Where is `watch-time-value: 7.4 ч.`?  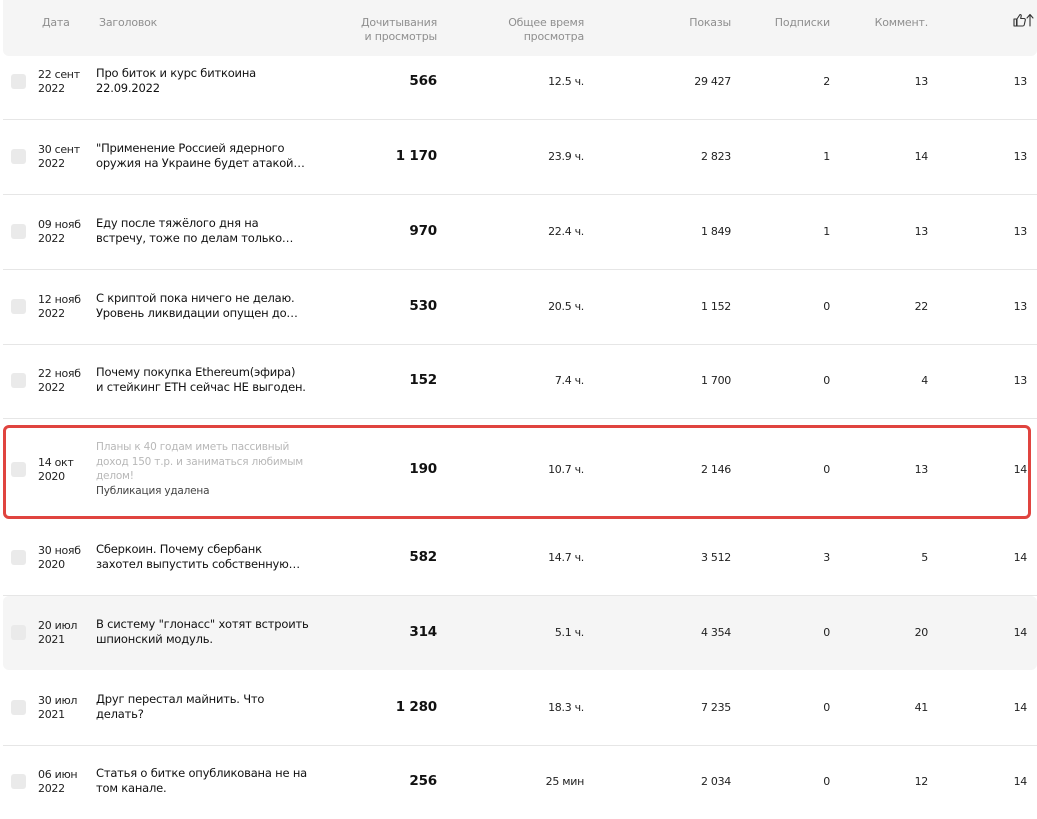 watch-time-value: 7.4 ч. is located at coordinates (569, 380).